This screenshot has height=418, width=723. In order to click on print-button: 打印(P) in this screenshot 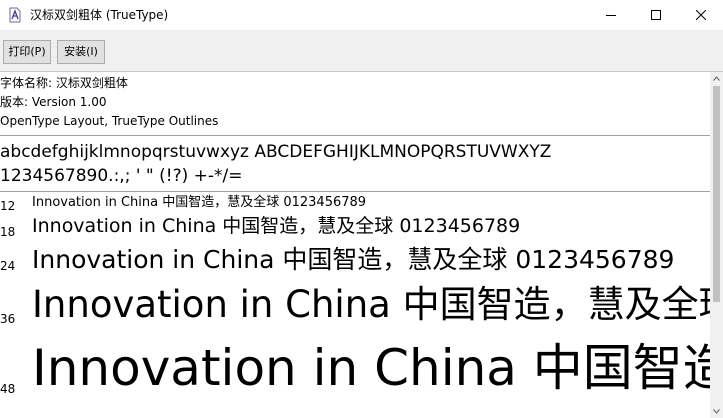, I will do `click(27, 52)`.